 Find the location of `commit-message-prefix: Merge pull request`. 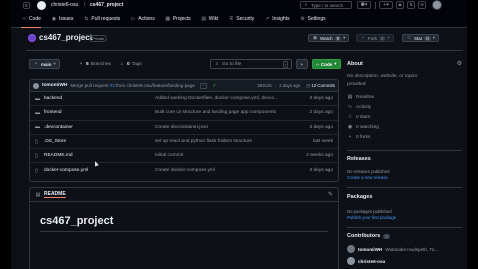

commit-message-prefix: Merge pull request is located at coordinates (89, 85).